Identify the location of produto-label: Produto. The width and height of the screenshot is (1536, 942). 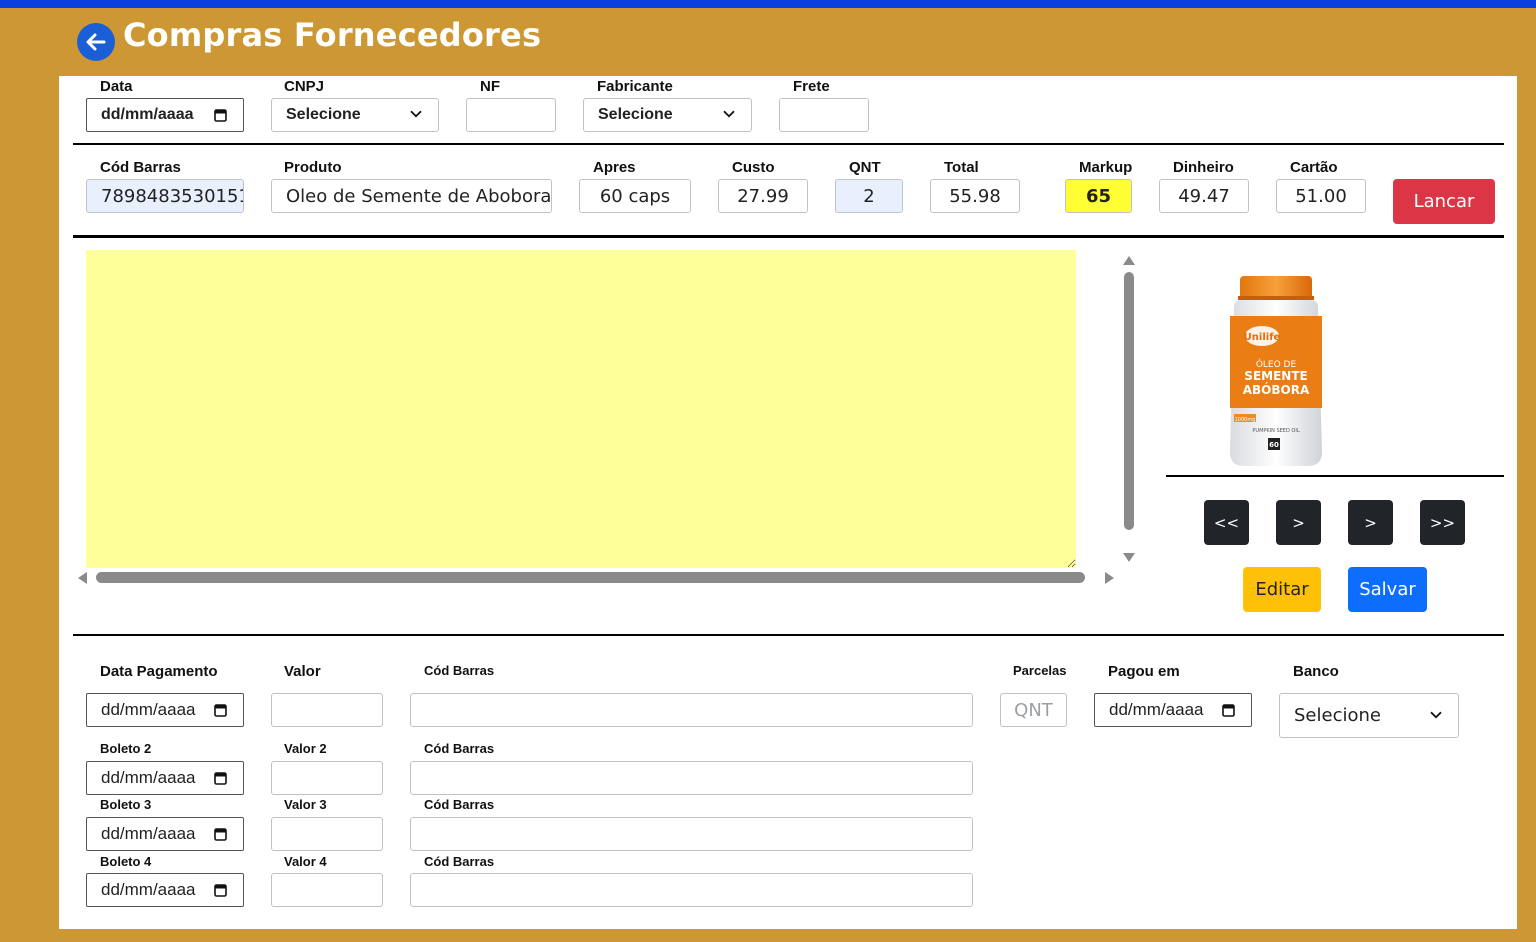
(313, 167).